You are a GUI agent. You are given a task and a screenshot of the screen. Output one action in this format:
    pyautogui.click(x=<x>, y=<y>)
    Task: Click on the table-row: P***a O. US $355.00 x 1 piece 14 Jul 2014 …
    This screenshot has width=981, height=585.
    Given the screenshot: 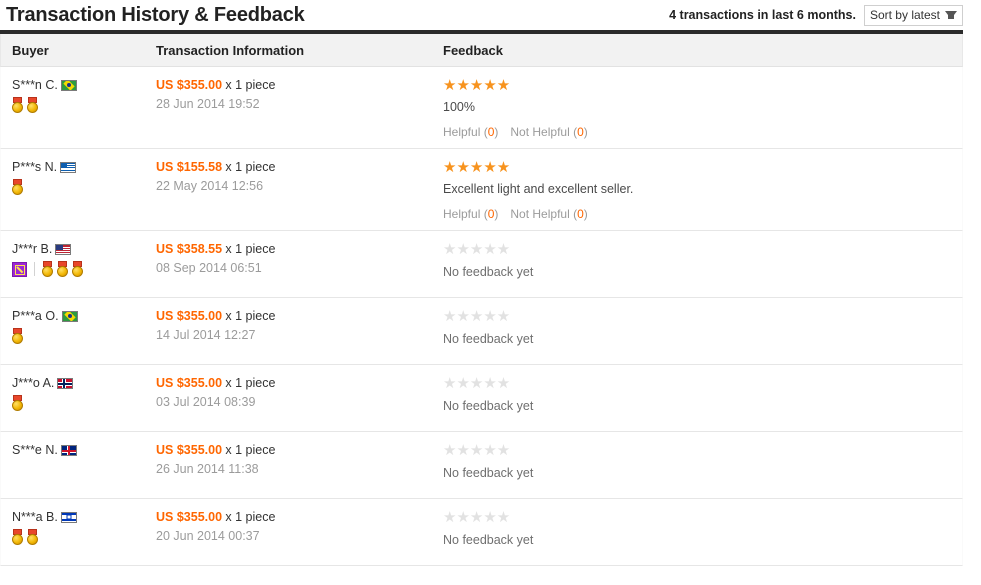 What is the action you would take?
    pyautogui.click(x=481, y=331)
    